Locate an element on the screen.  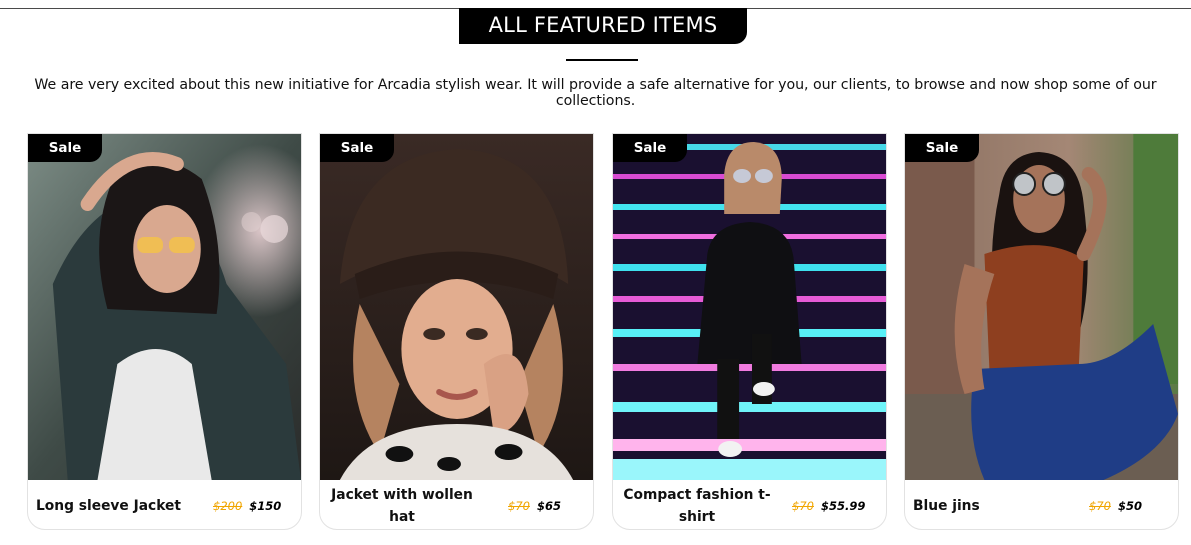
product-prices: $70 $55.99 is located at coordinates (828, 506).